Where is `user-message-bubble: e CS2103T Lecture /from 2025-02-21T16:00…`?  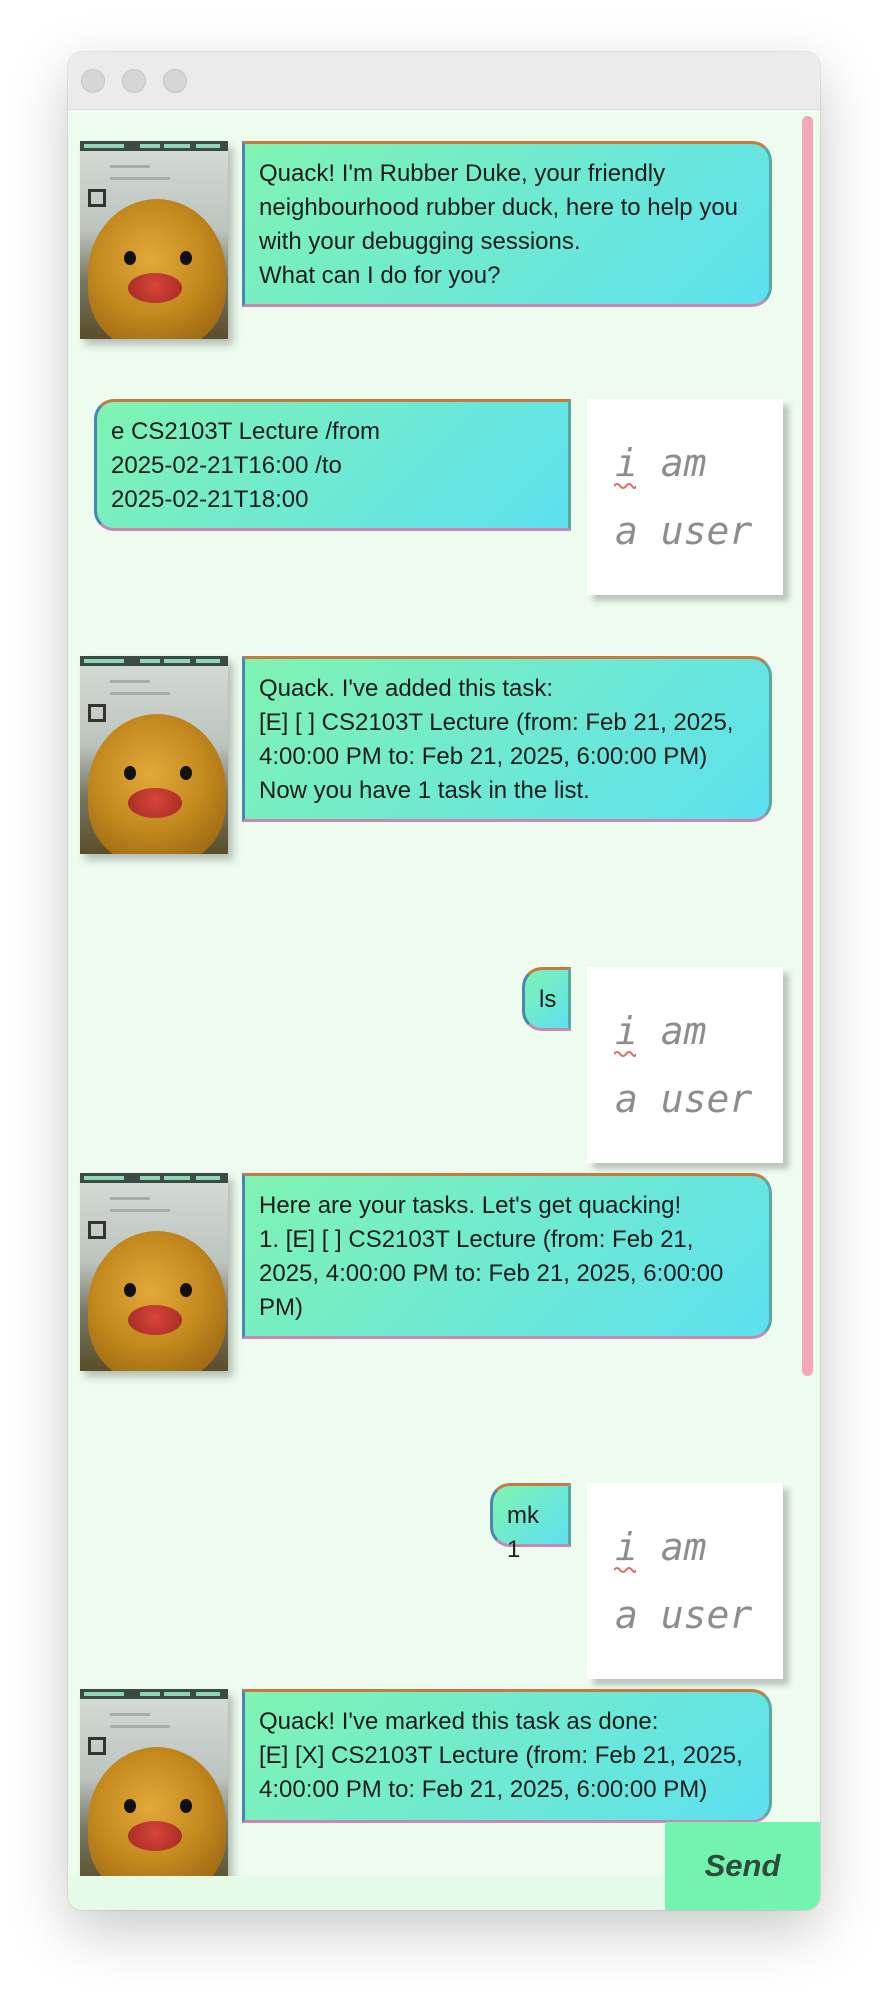
user-message-bubble: e CS2103T Lecture /from 2025-02-21T16:00… is located at coordinates (332, 465).